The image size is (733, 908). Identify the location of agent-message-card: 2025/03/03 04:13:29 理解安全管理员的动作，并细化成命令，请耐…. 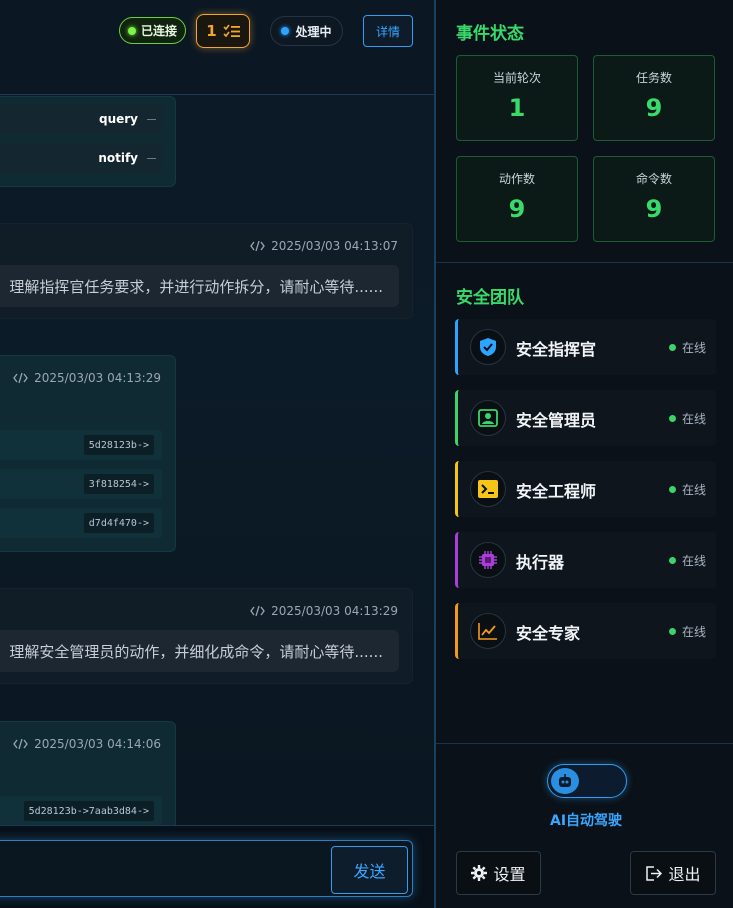
(206, 636).